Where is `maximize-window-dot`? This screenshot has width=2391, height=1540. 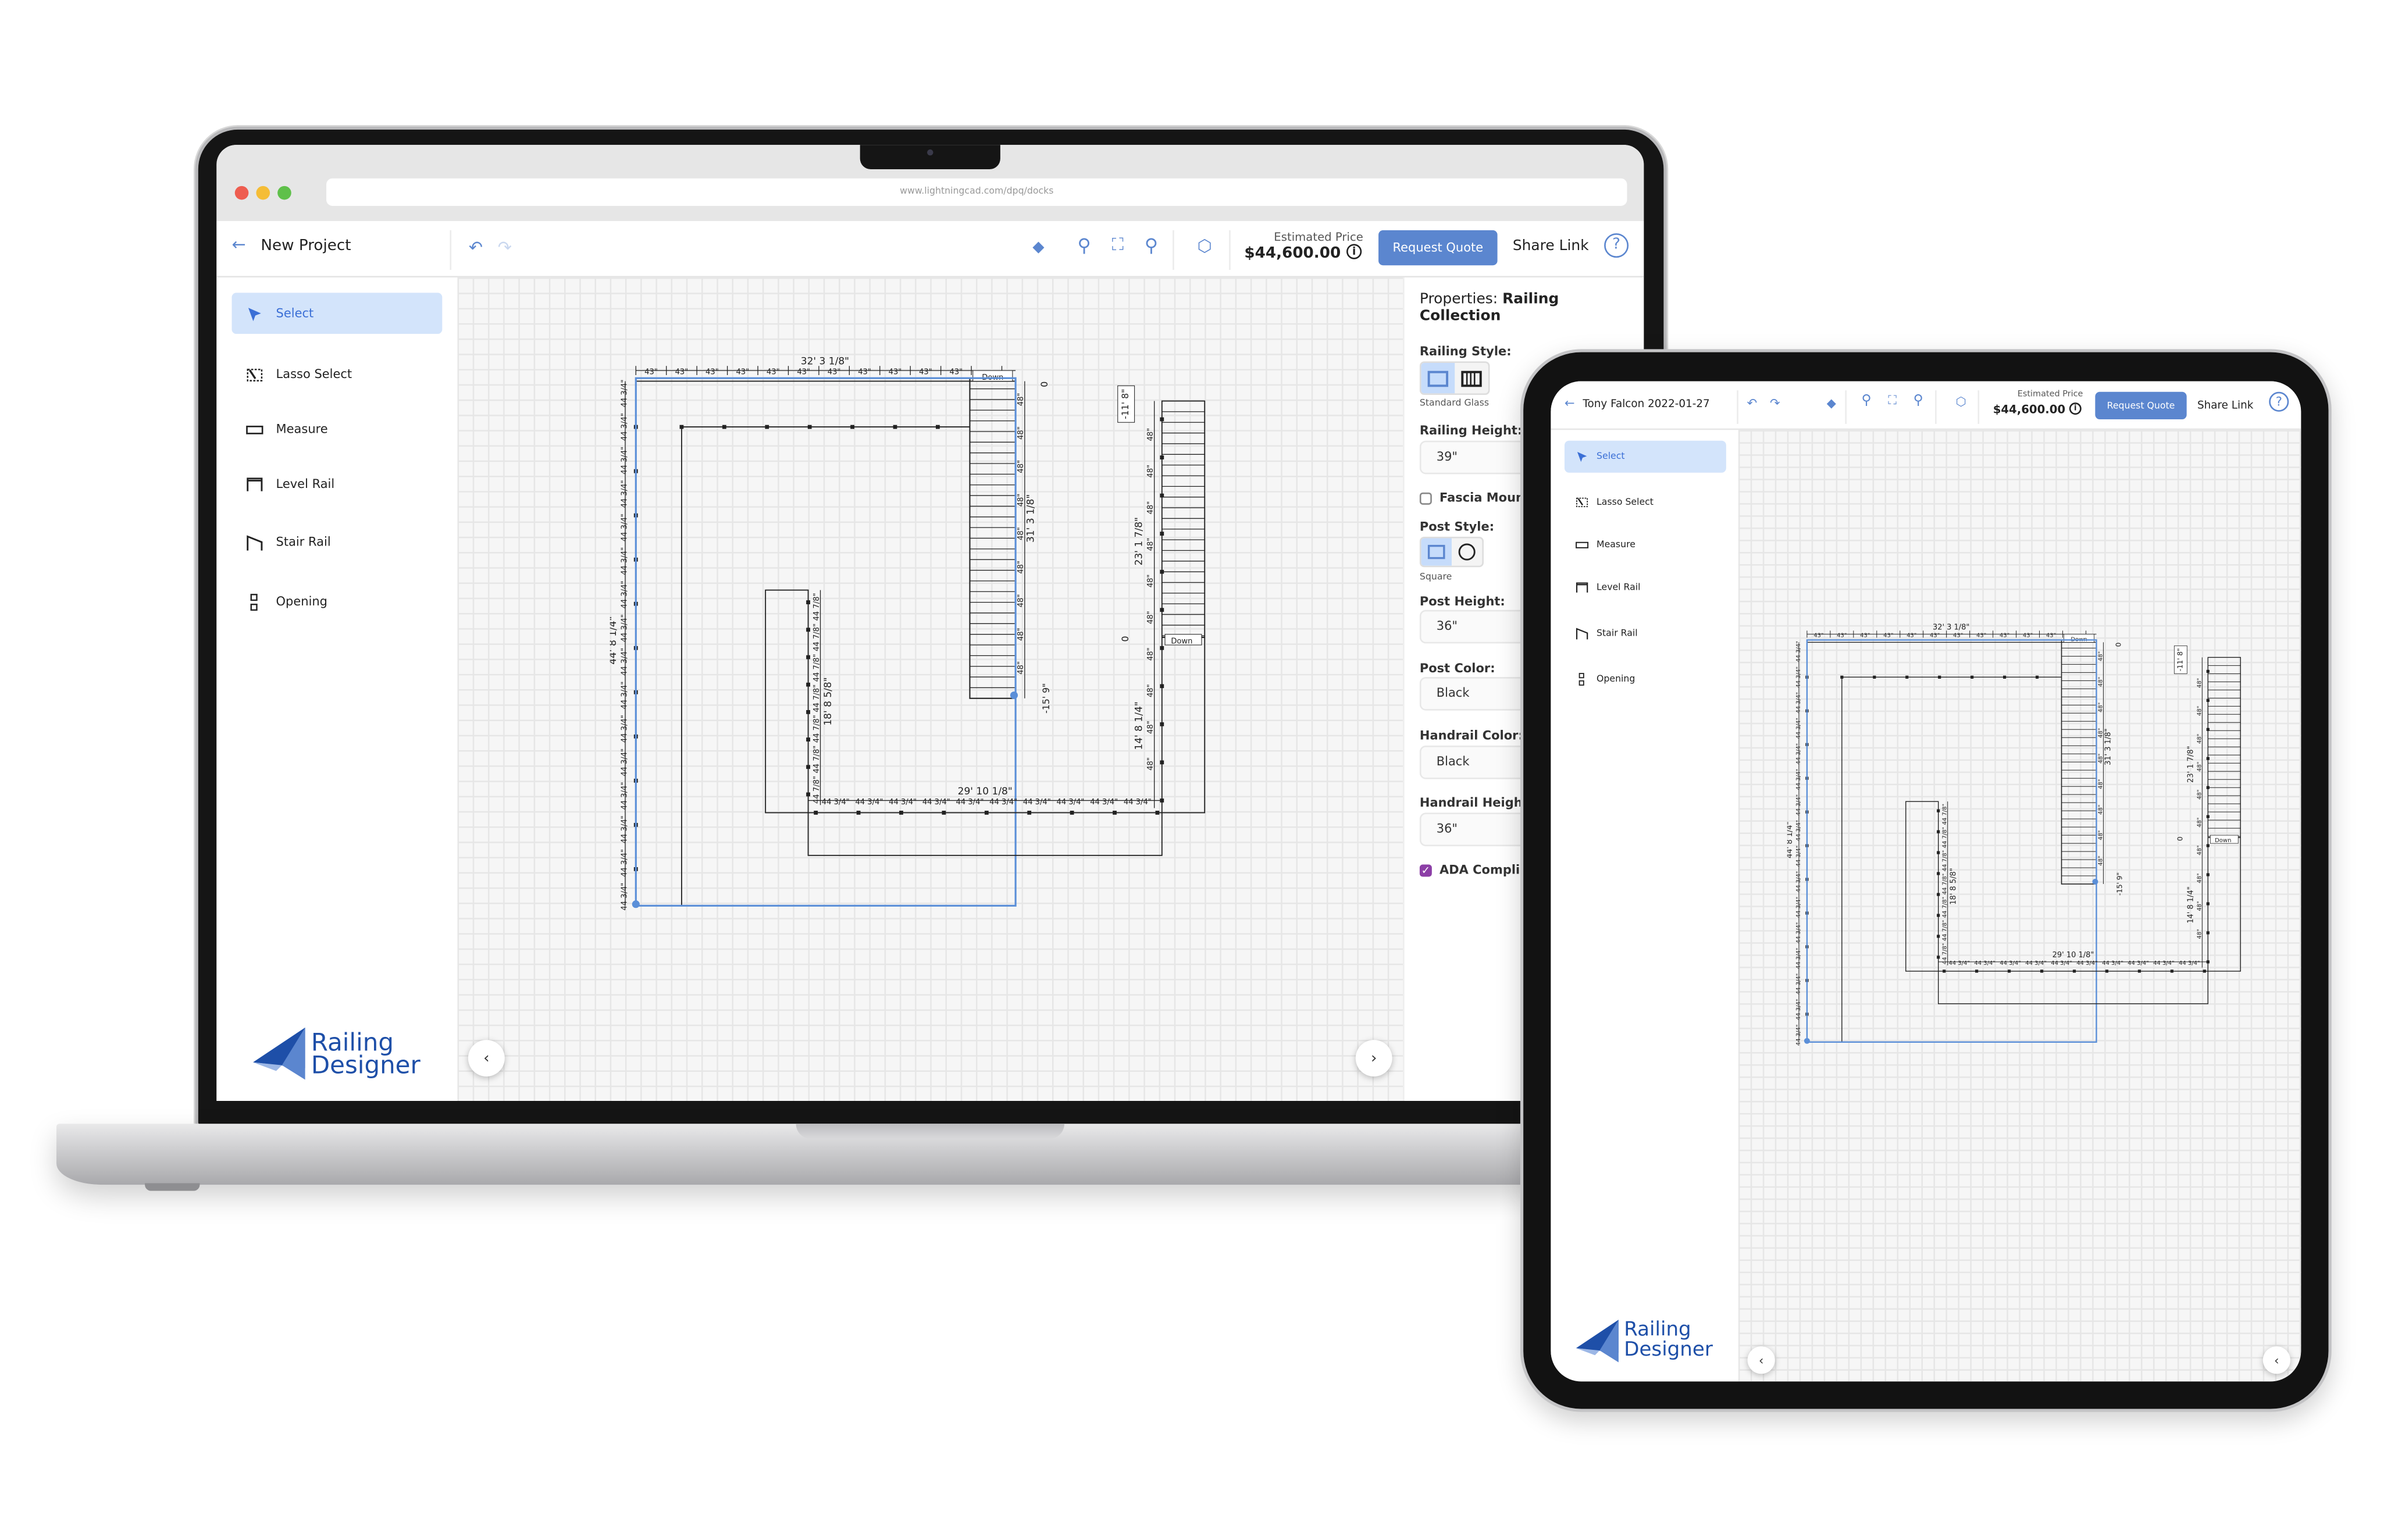
maximize-window-dot is located at coordinates (284, 193).